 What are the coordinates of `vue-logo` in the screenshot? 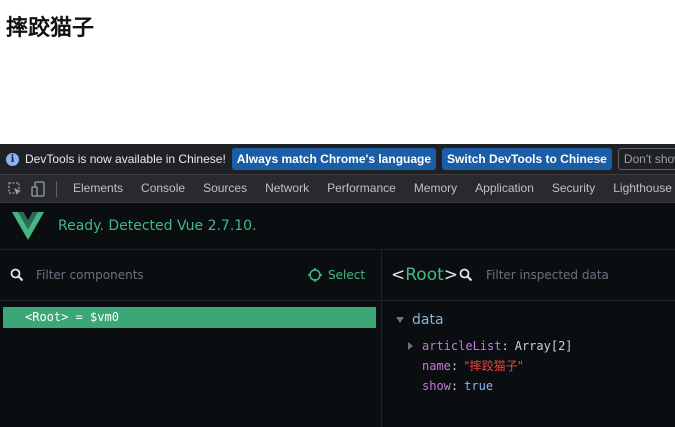 It's located at (28, 226).